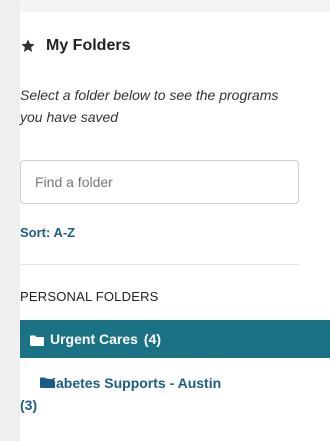 This screenshot has height=441, width=330. What do you see at coordinates (89, 296) in the screenshot?
I see `section-label-personal-folders: PERSONAL FOLDERS` at bounding box center [89, 296].